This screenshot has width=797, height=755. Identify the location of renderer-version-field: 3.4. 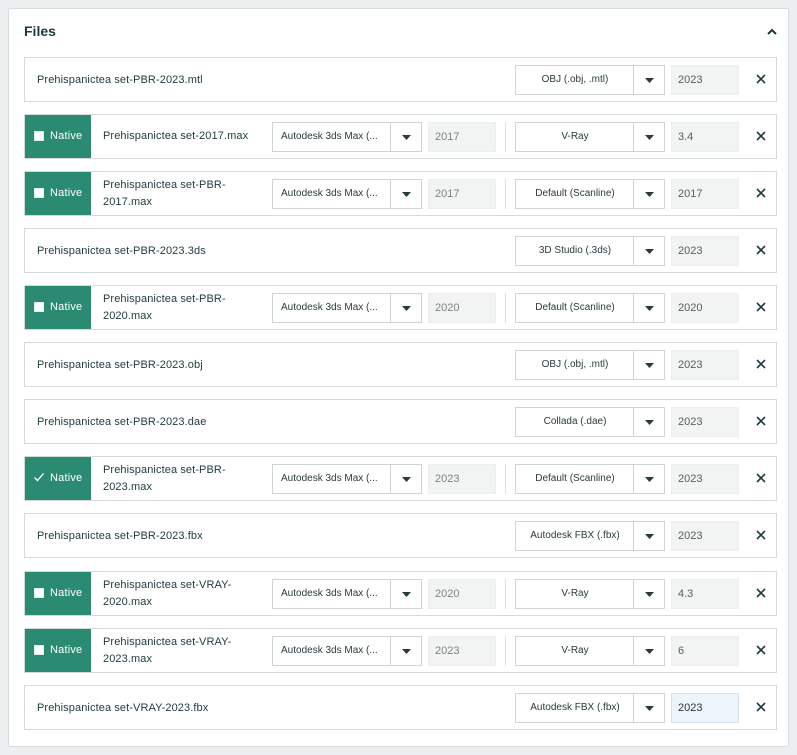
(705, 137).